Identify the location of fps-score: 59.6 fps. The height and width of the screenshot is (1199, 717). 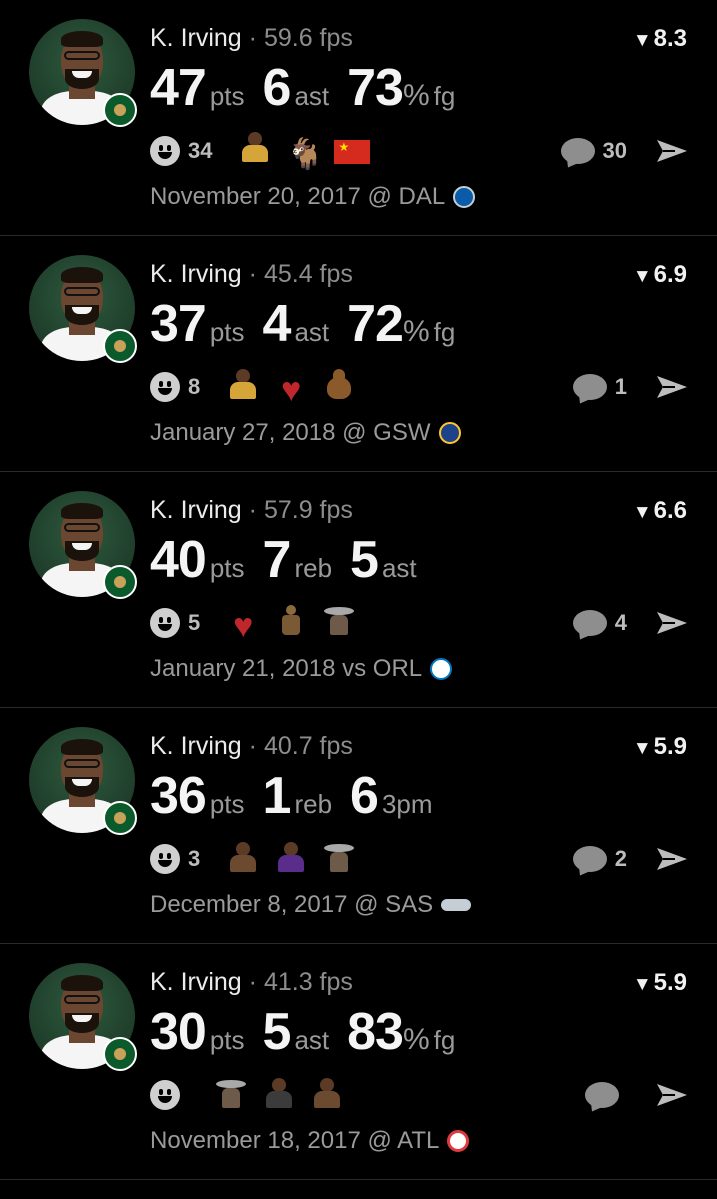
(308, 38).